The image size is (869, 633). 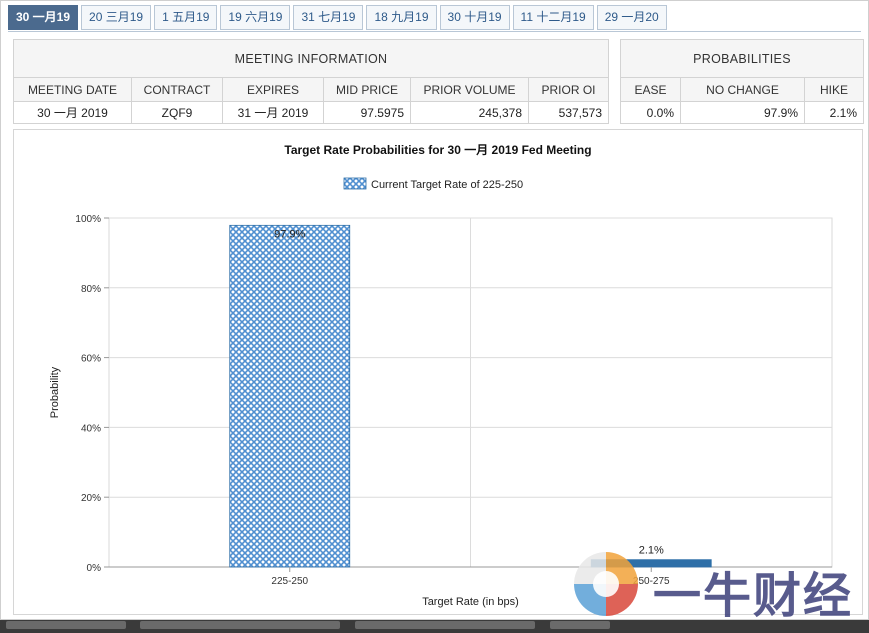 I want to click on cell-ease: 0.0%, so click(x=650, y=112).